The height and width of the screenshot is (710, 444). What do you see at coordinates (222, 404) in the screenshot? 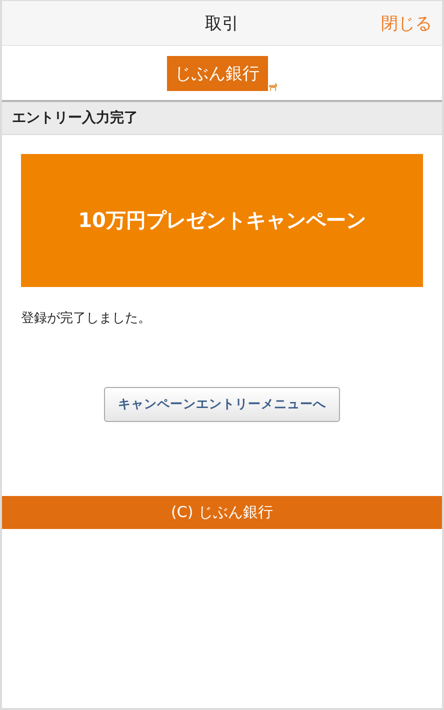
I see `campaign-menu-button: キャンペーンエントリーメニューへ` at bounding box center [222, 404].